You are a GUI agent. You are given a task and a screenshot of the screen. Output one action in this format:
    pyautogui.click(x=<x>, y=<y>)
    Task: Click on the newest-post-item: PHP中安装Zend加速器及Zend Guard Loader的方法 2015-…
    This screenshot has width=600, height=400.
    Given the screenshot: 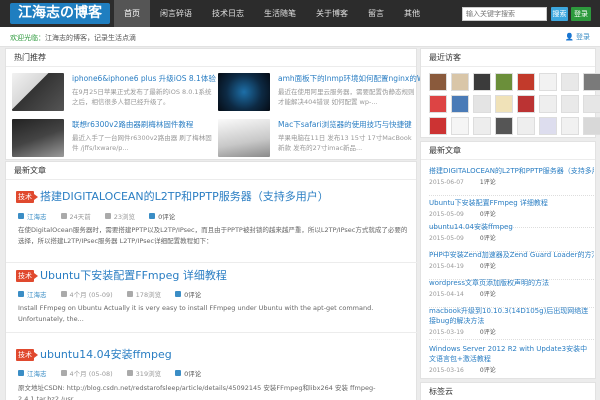 What is the action you would take?
    pyautogui.click(x=511, y=265)
    